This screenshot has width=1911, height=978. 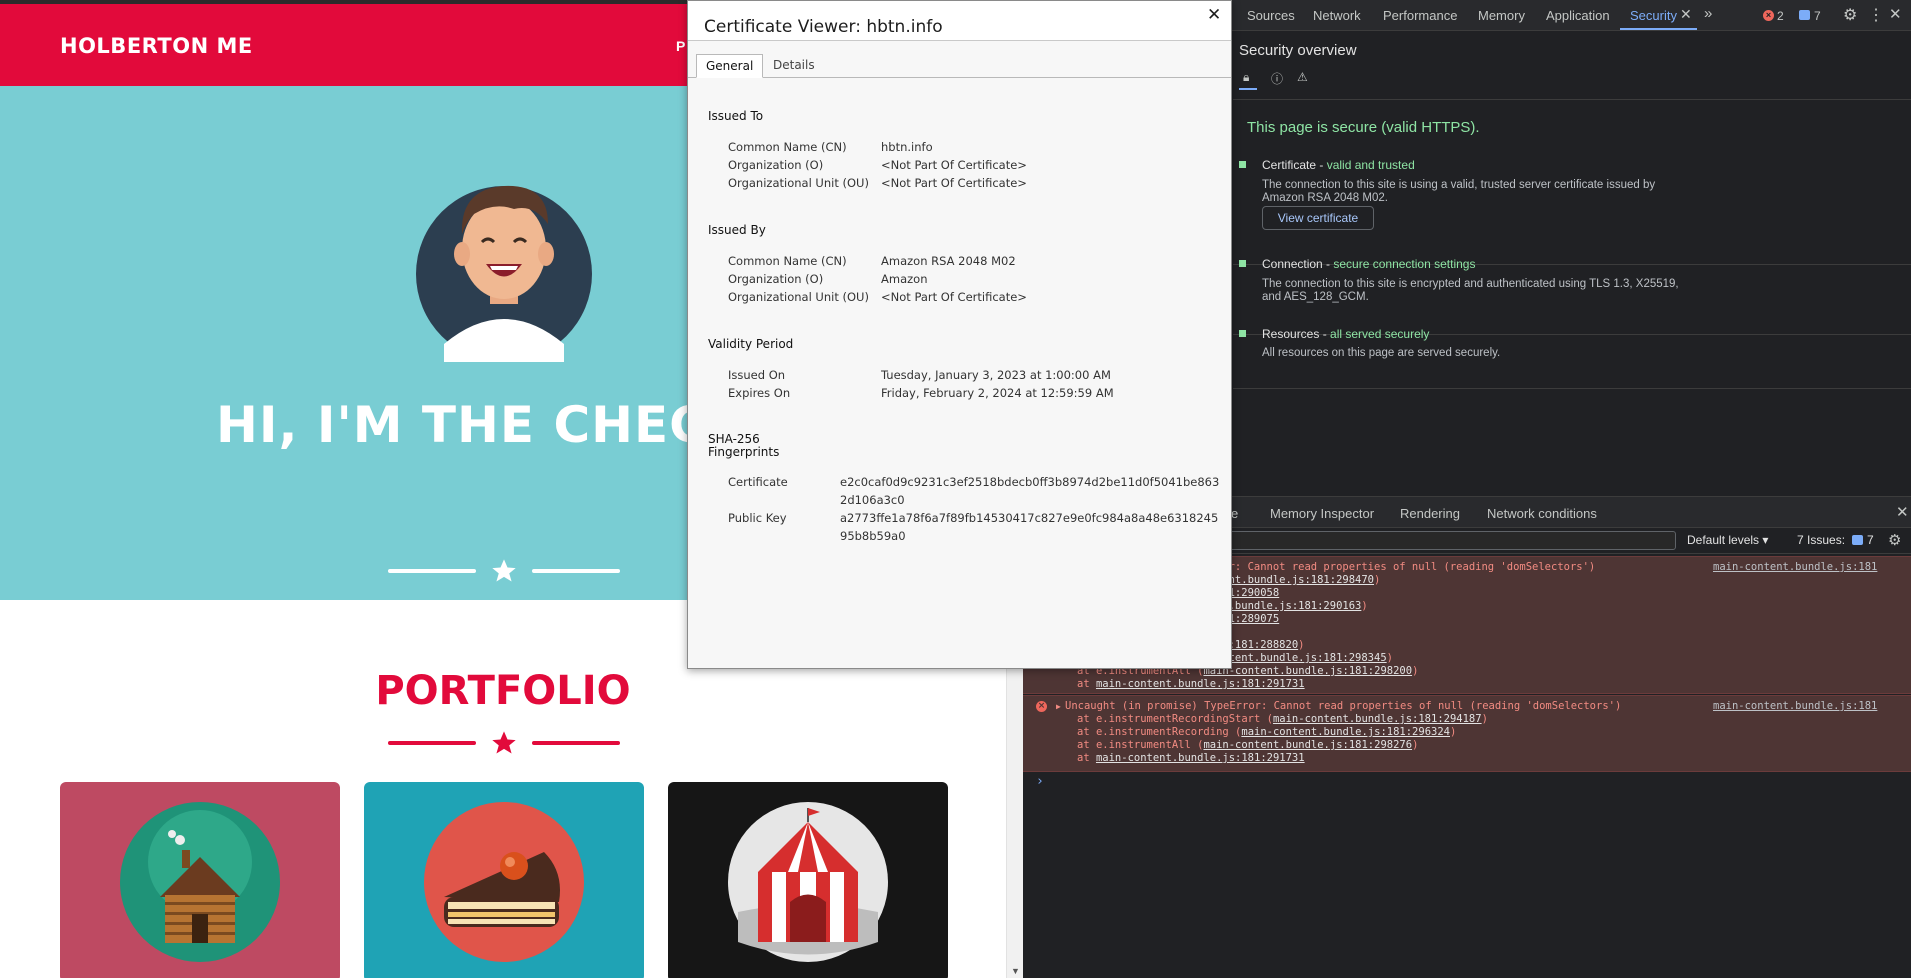 What do you see at coordinates (757, 518) in the screenshot?
I see `field-label: Public Key` at bounding box center [757, 518].